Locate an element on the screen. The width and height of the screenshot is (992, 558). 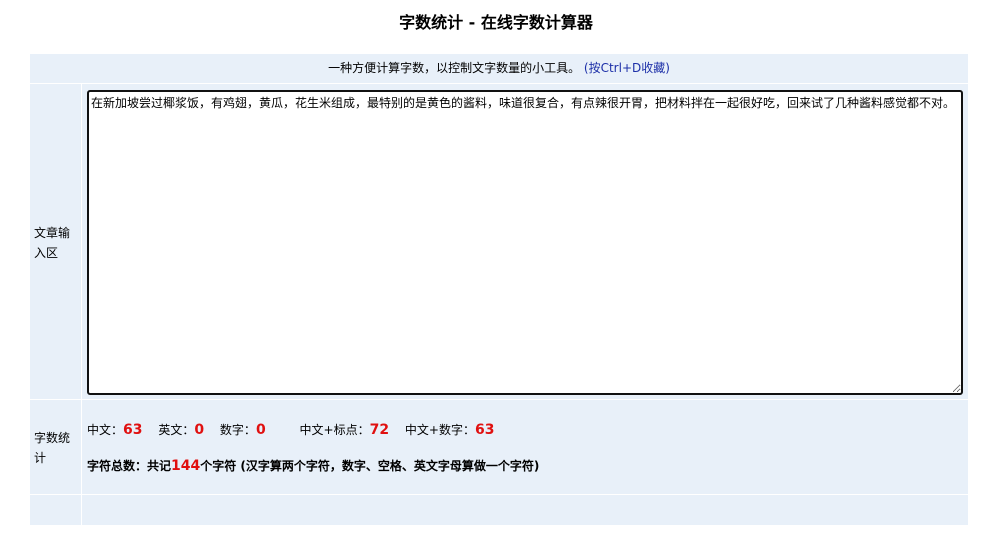
stat-digit-label: 数字： is located at coordinates (237, 430).